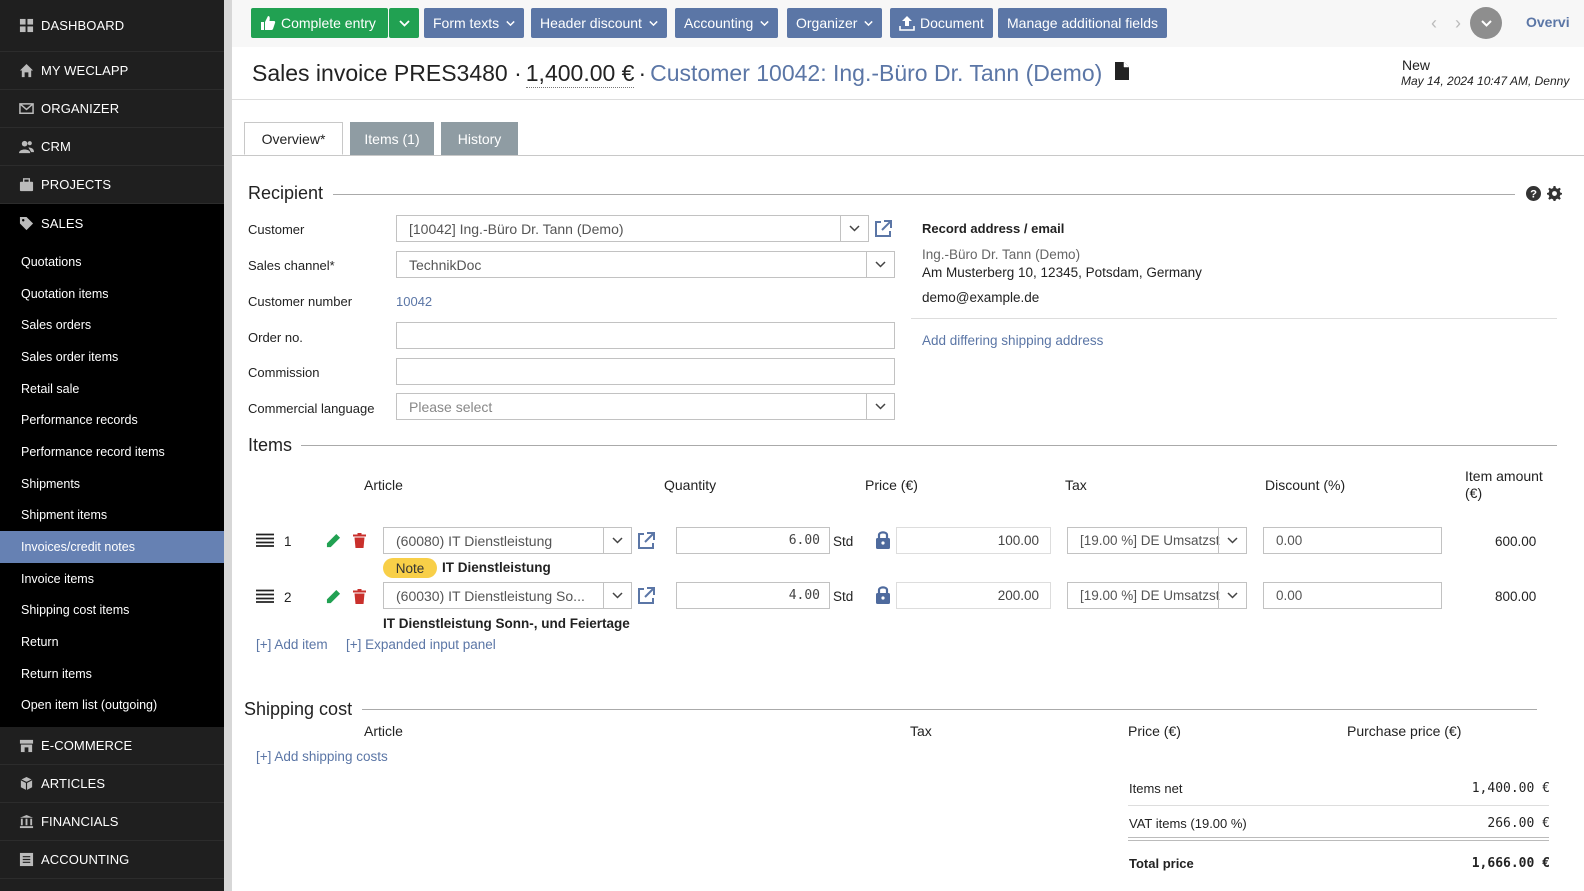 The height and width of the screenshot is (891, 1584). What do you see at coordinates (112, 147) in the screenshot?
I see `sidebar-item-crm: CRM` at bounding box center [112, 147].